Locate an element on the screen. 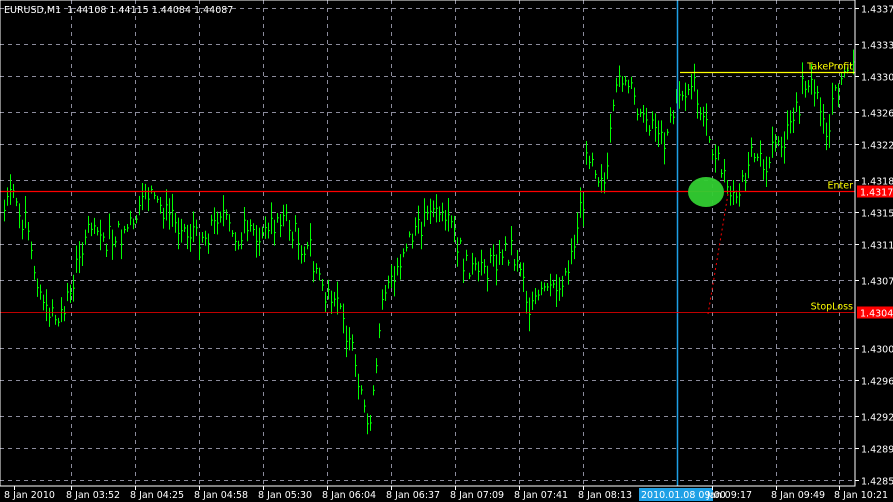  takeprofit-label: TakeProfit is located at coordinates (829, 67).